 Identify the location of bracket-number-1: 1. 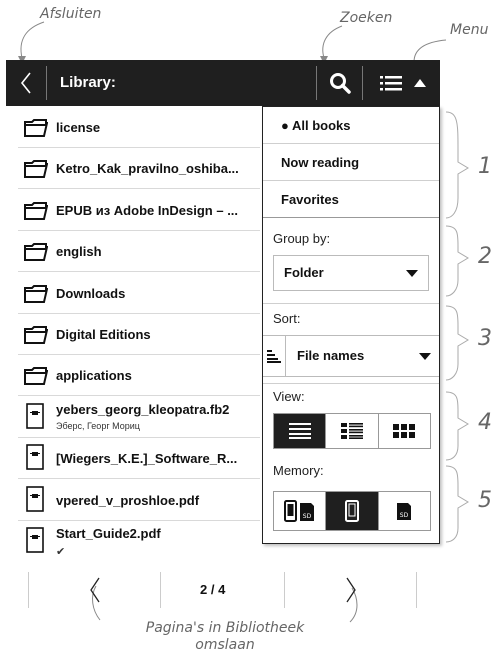
(485, 166).